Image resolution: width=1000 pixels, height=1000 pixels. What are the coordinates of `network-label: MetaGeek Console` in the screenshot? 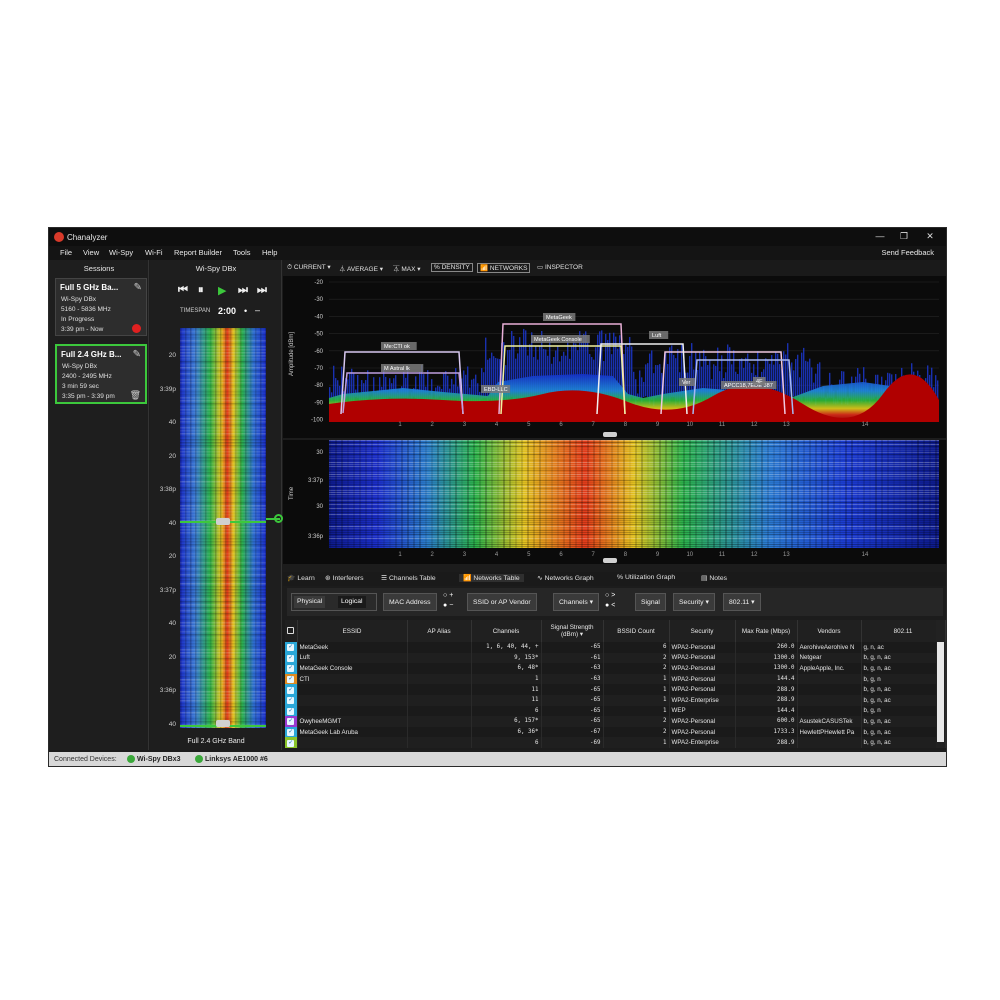 It's located at (558, 340).